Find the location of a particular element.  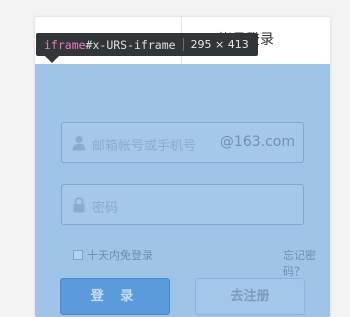

tooltip-size: 295 × 413 is located at coordinates (219, 44).